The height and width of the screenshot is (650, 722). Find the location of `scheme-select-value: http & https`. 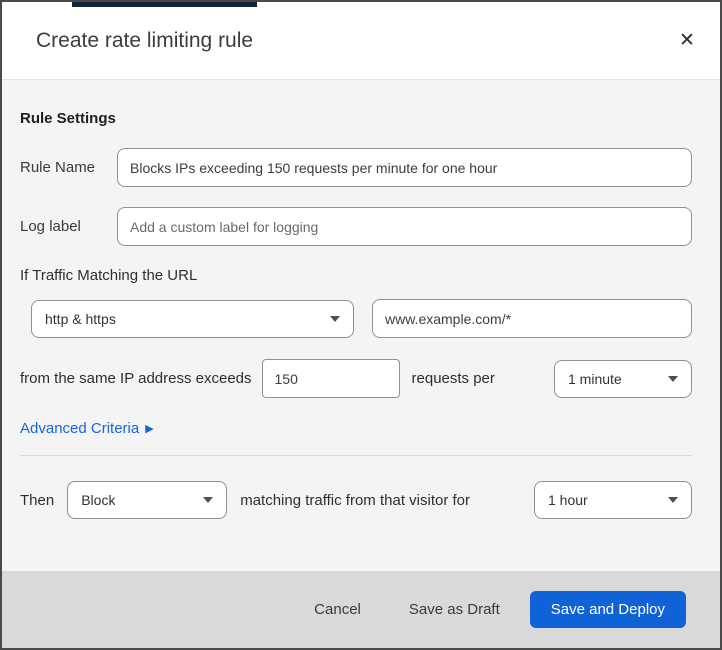

scheme-select-value: http & https is located at coordinates (80, 318).